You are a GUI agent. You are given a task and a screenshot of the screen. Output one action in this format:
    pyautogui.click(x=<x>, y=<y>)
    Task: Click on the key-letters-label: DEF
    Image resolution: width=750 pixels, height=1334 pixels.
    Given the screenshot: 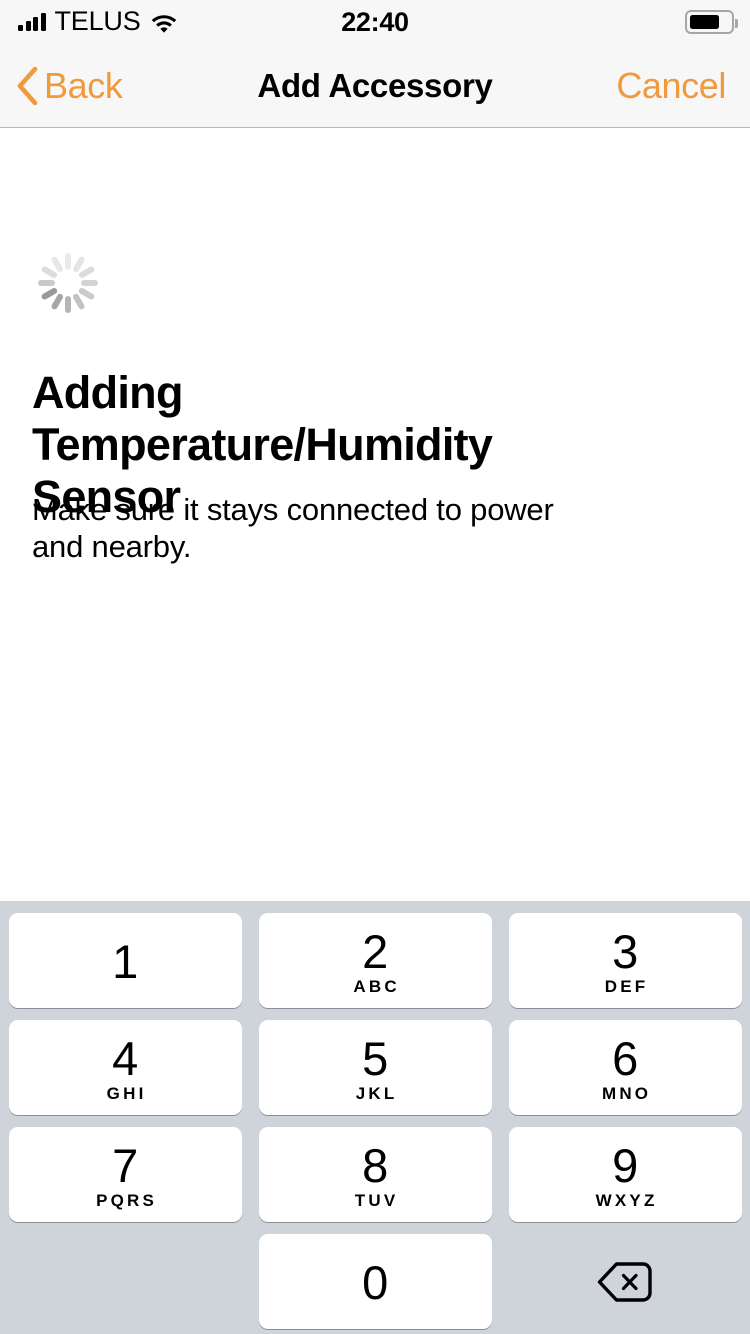 What is the action you would take?
    pyautogui.click(x=626, y=986)
    